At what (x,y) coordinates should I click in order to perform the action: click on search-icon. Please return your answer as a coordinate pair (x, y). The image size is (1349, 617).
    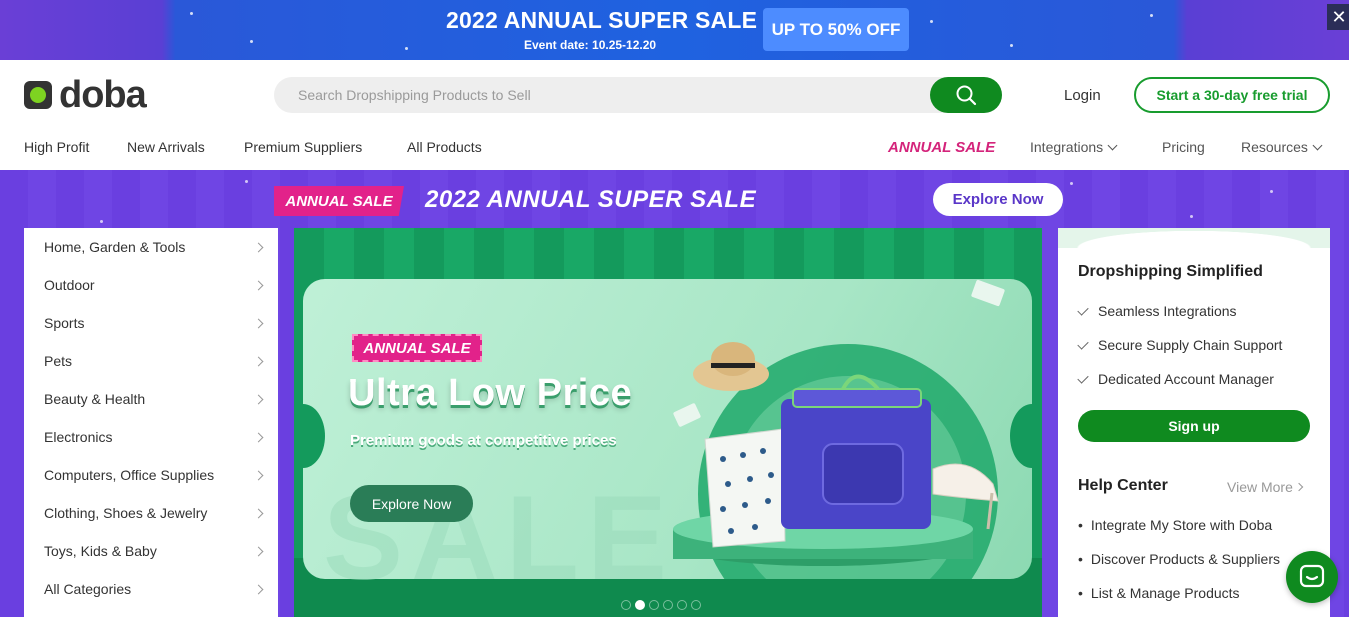
    Looking at the image, I should click on (966, 95).